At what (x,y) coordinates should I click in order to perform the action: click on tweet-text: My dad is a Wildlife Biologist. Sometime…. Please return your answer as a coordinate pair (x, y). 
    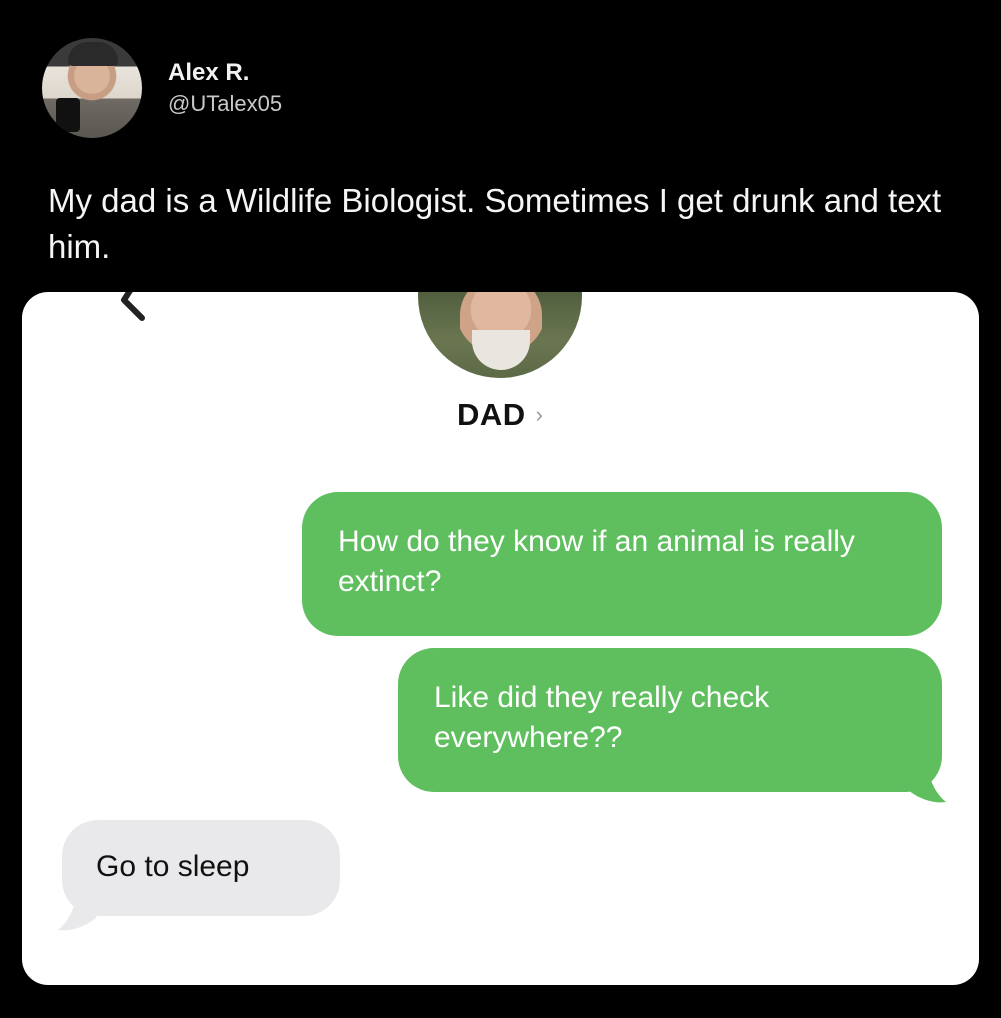
    Looking at the image, I should click on (495, 223).